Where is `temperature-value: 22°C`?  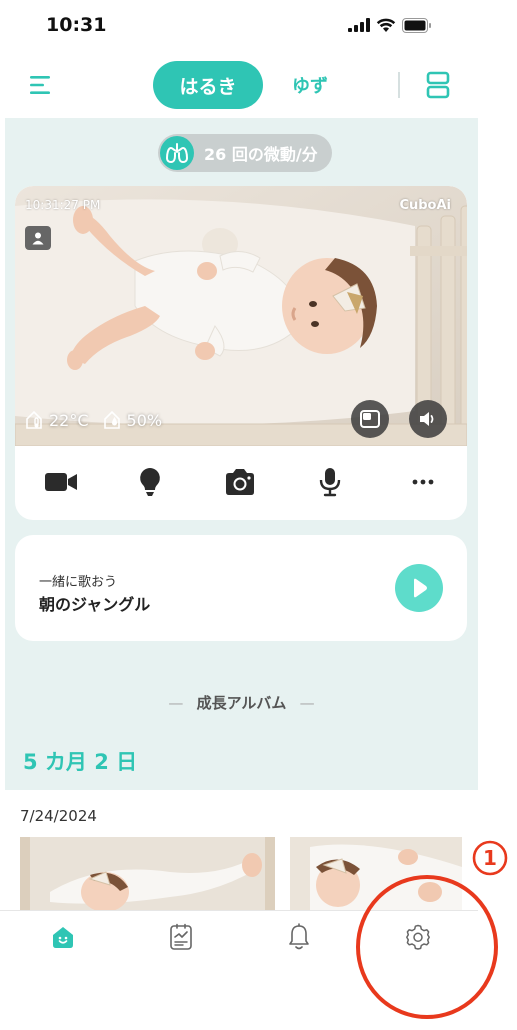
temperature-value: 22°C is located at coordinates (69, 420).